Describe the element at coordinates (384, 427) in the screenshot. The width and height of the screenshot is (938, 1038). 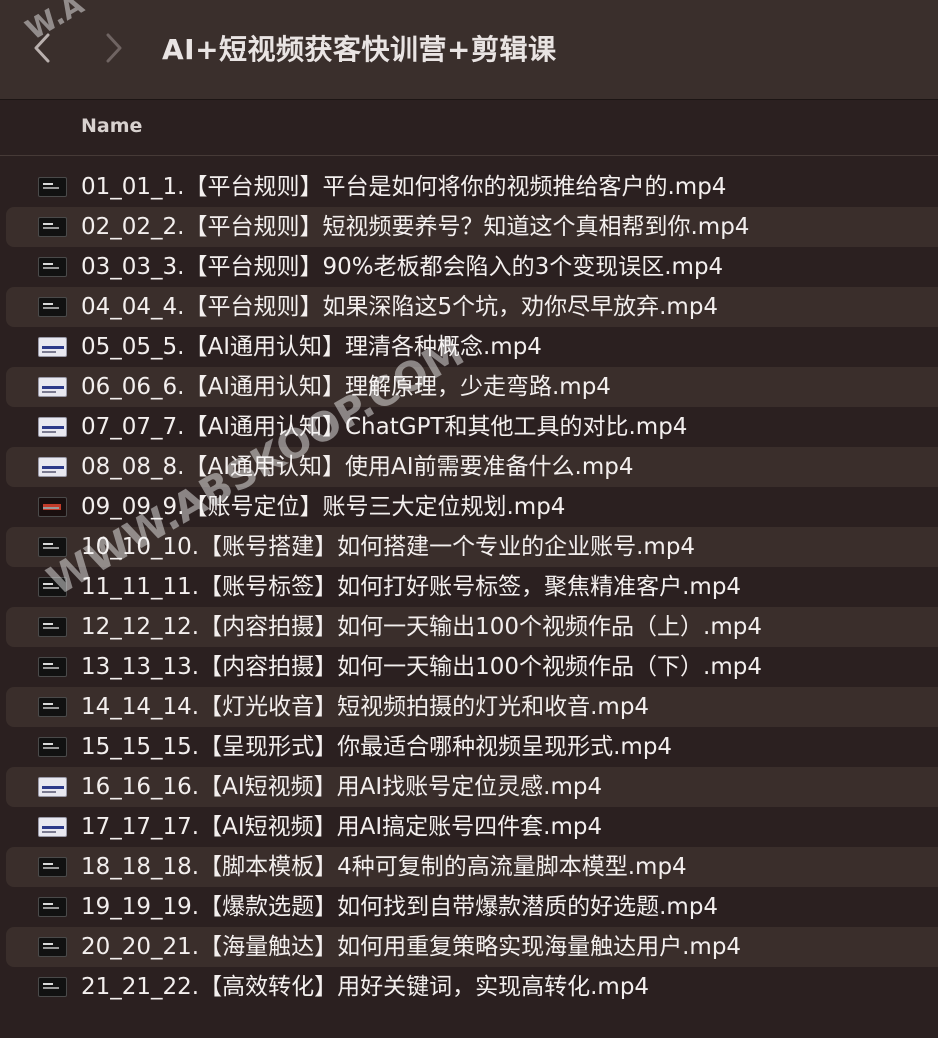
I see `file-name: 07_07_7.【AI通用认知】ChatGPT和其他工具的对比.mp4` at that location.